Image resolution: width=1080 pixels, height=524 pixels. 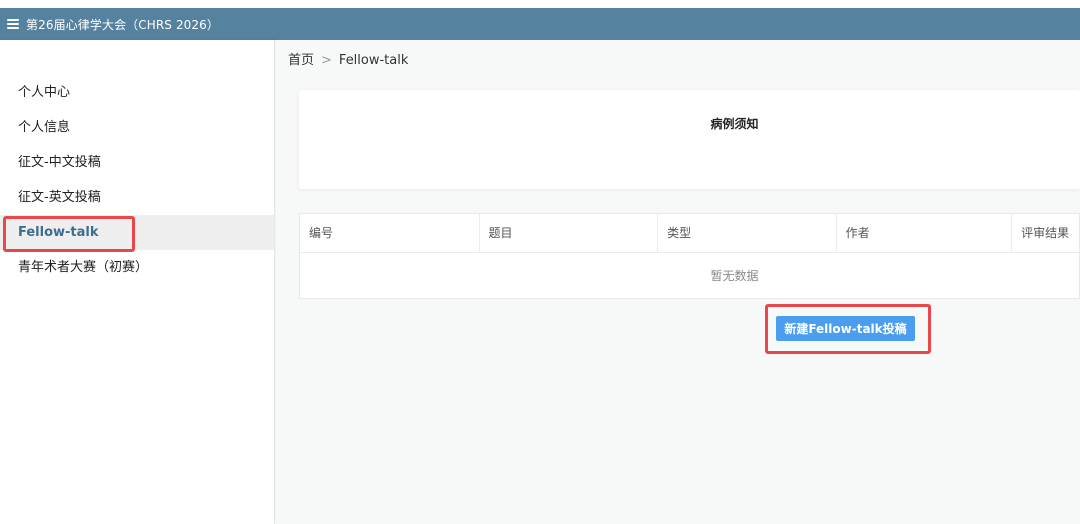 I want to click on submissions-table: 编号 题目 类型 作者 评审结果 暂无数据, so click(x=689, y=256).